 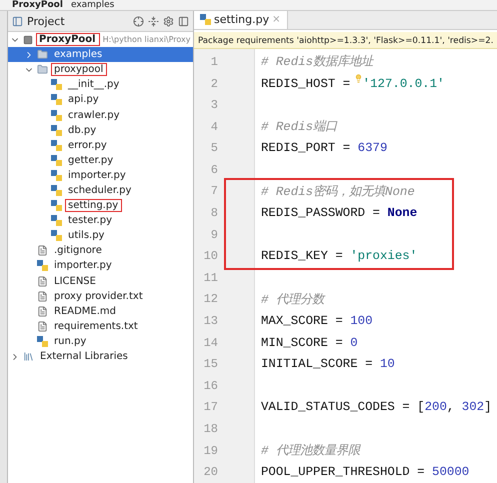 I want to click on tree-item-label: README.md, so click(x=85, y=311).